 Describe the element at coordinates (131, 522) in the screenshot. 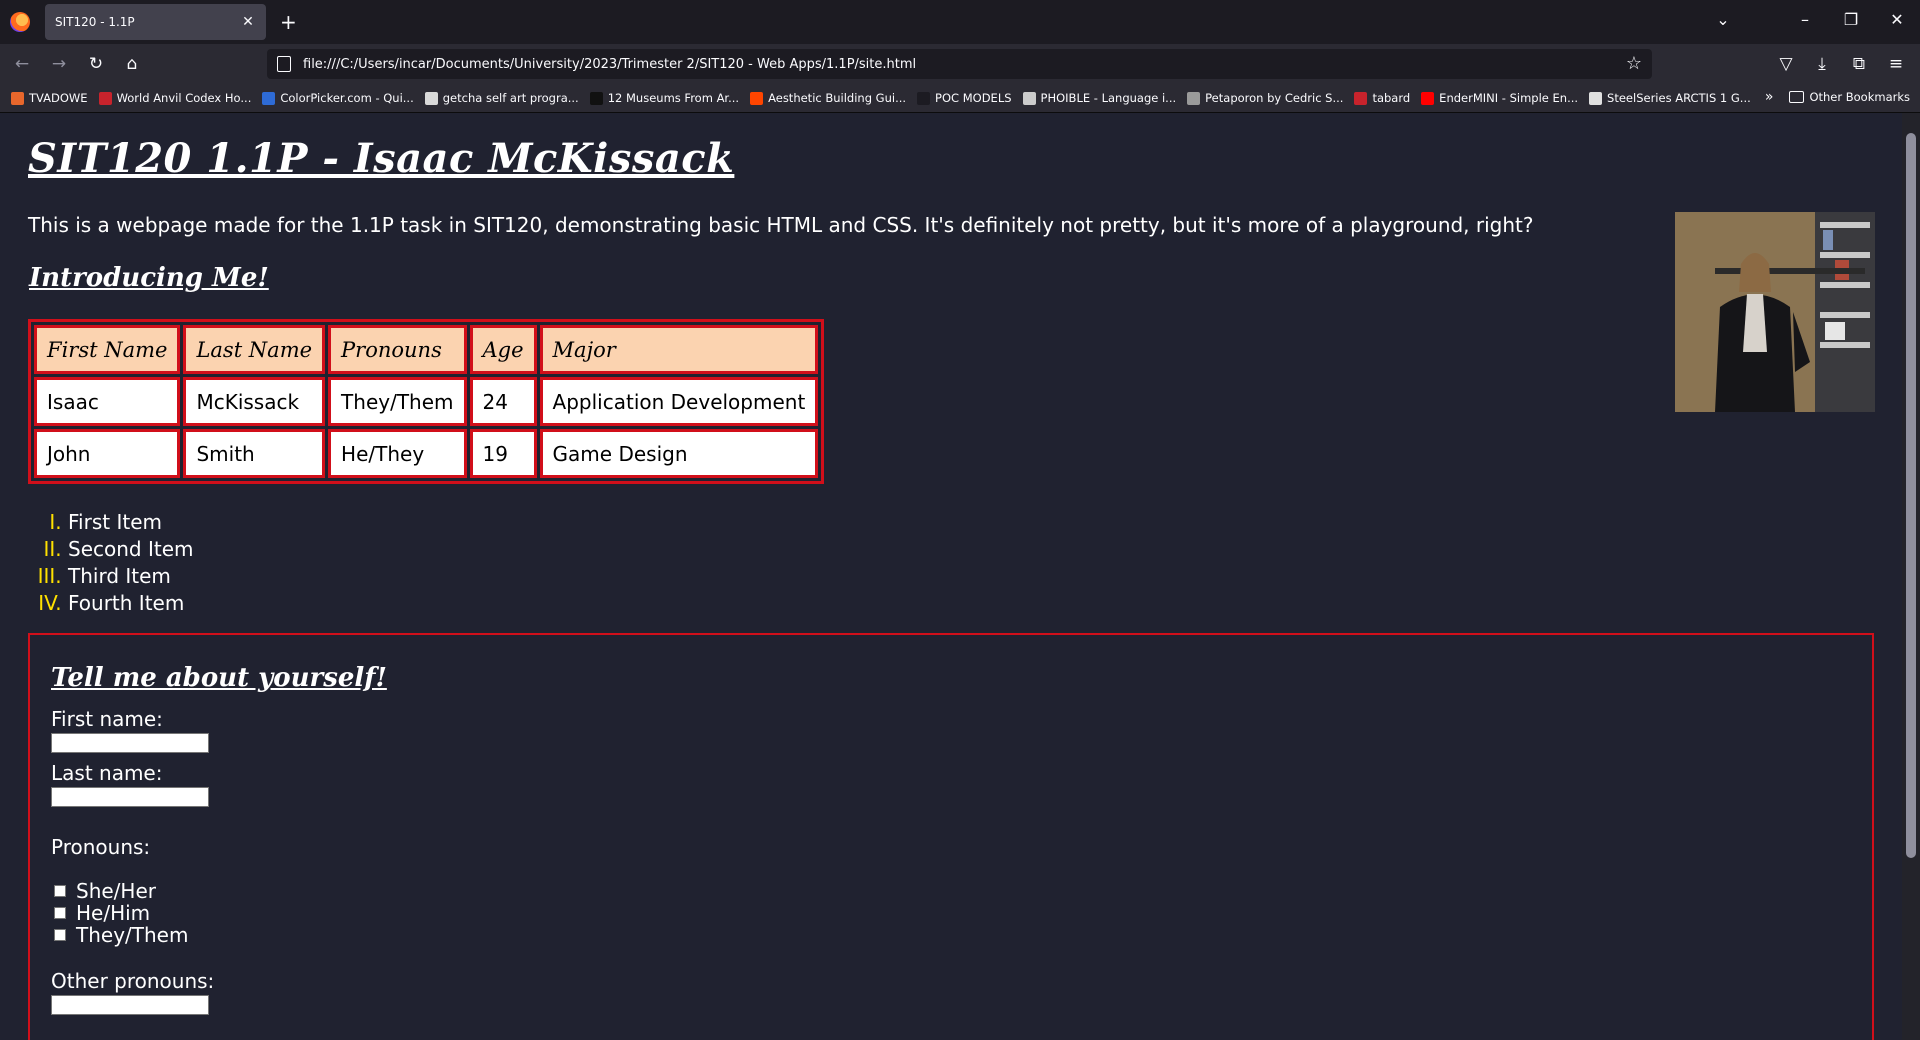

I see `list-item: First Item` at that location.